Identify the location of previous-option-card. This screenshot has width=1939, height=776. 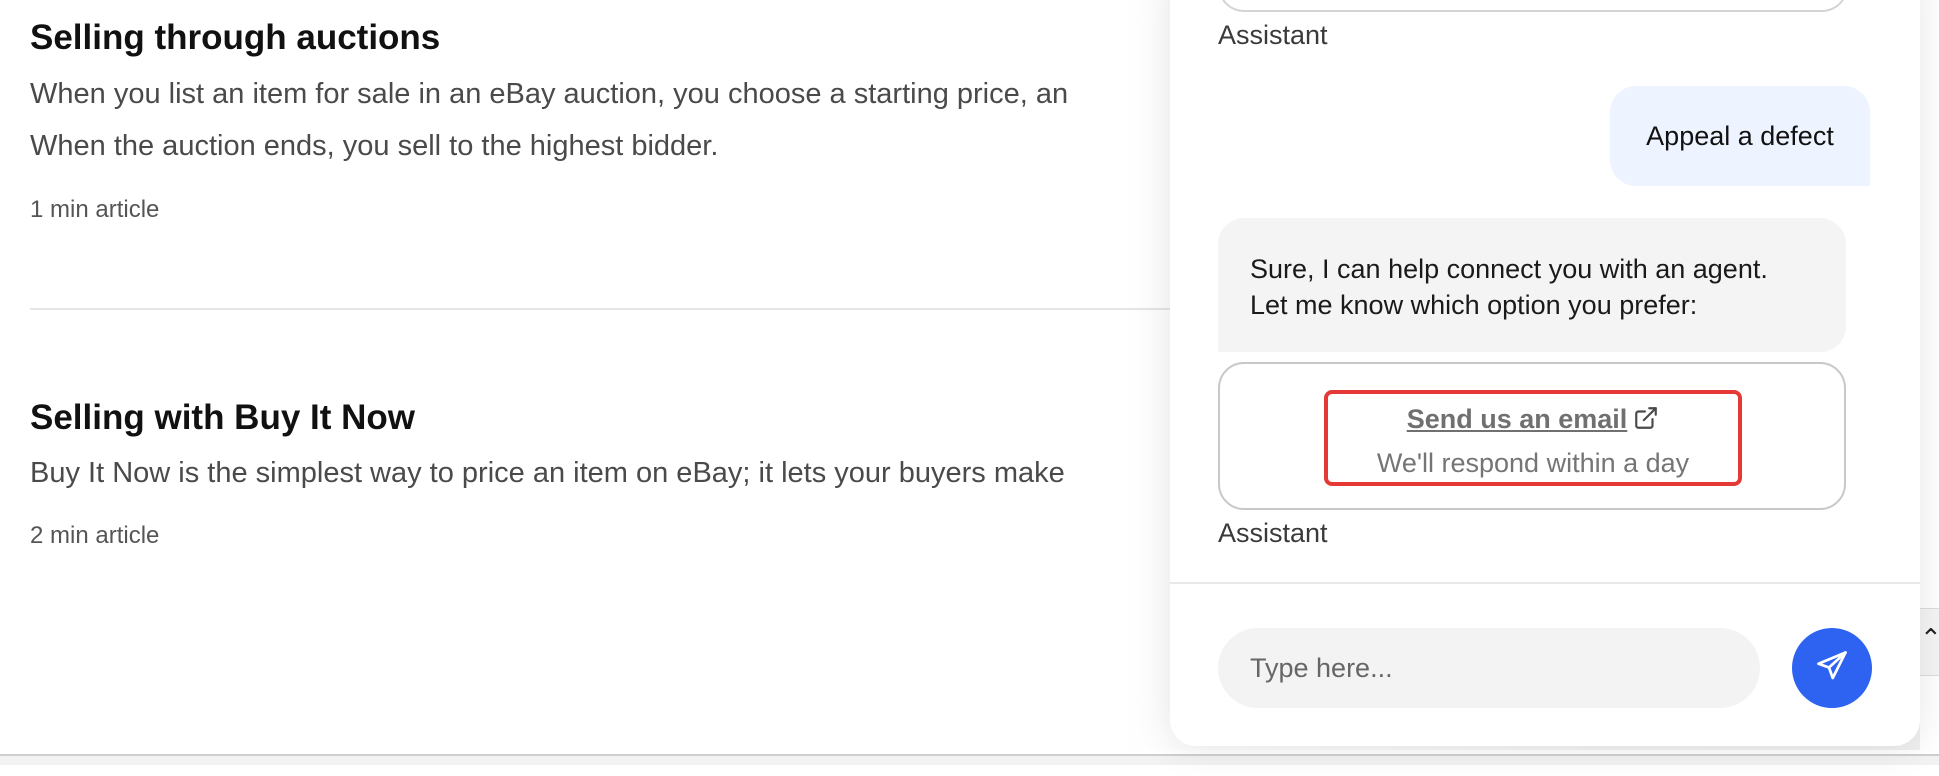
(1533, 6).